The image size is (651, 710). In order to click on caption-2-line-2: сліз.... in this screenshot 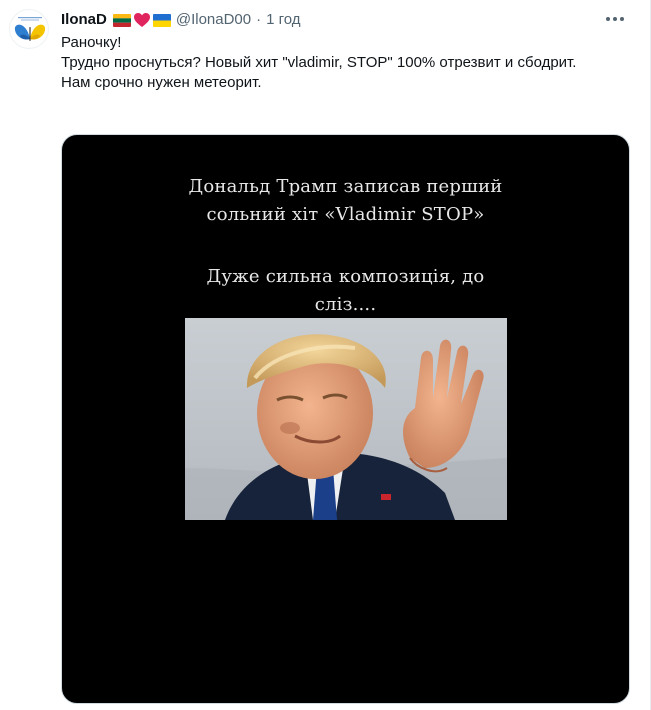, I will do `click(345, 304)`.